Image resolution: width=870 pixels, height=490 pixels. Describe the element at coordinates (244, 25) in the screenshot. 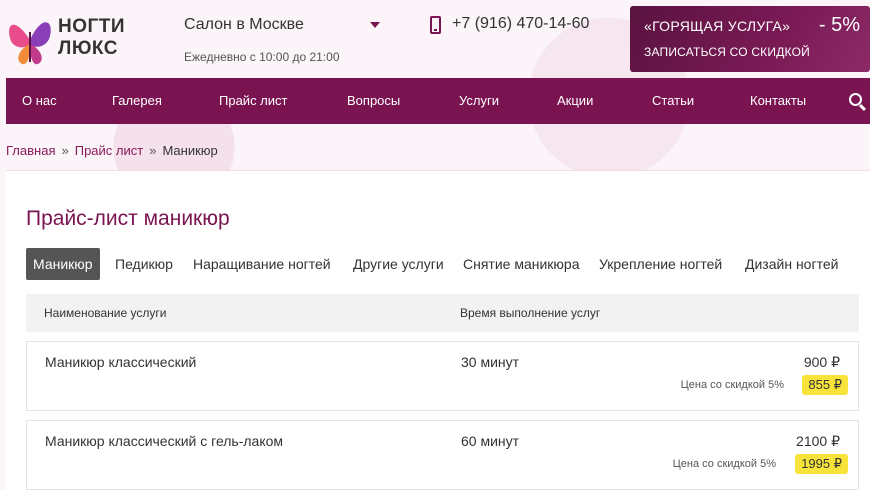

I see `city-selector: Салон в Москве` at that location.